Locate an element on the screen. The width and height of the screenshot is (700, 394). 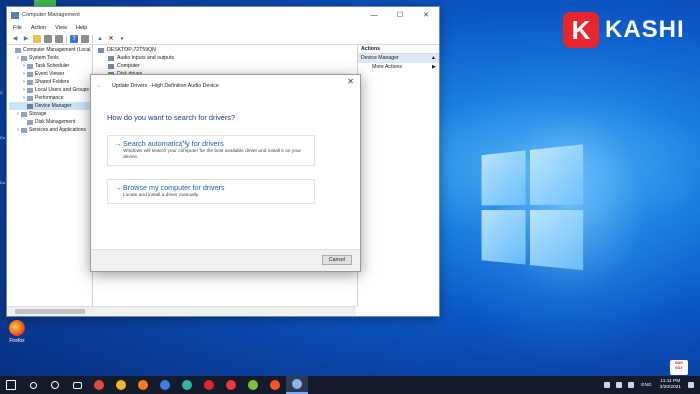
collapse-icon: ▲ is located at coordinates (433, 58).